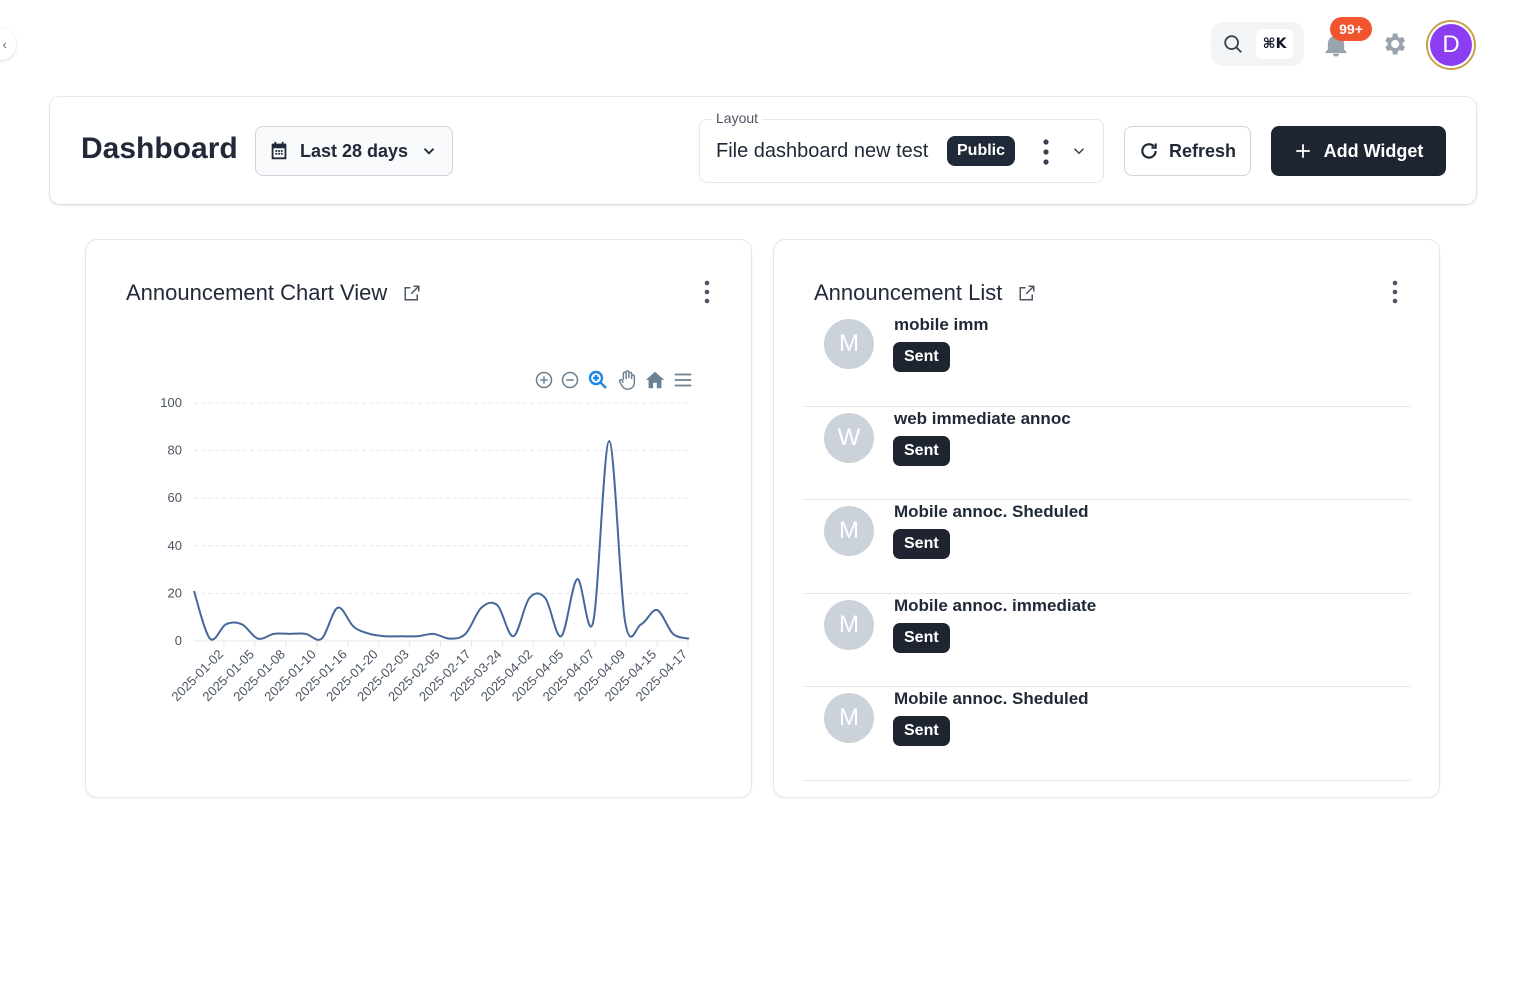  What do you see at coordinates (1373, 150) in the screenshot?
I see `add-widget-label: Add Widget` at bounding box center [1373, 150].